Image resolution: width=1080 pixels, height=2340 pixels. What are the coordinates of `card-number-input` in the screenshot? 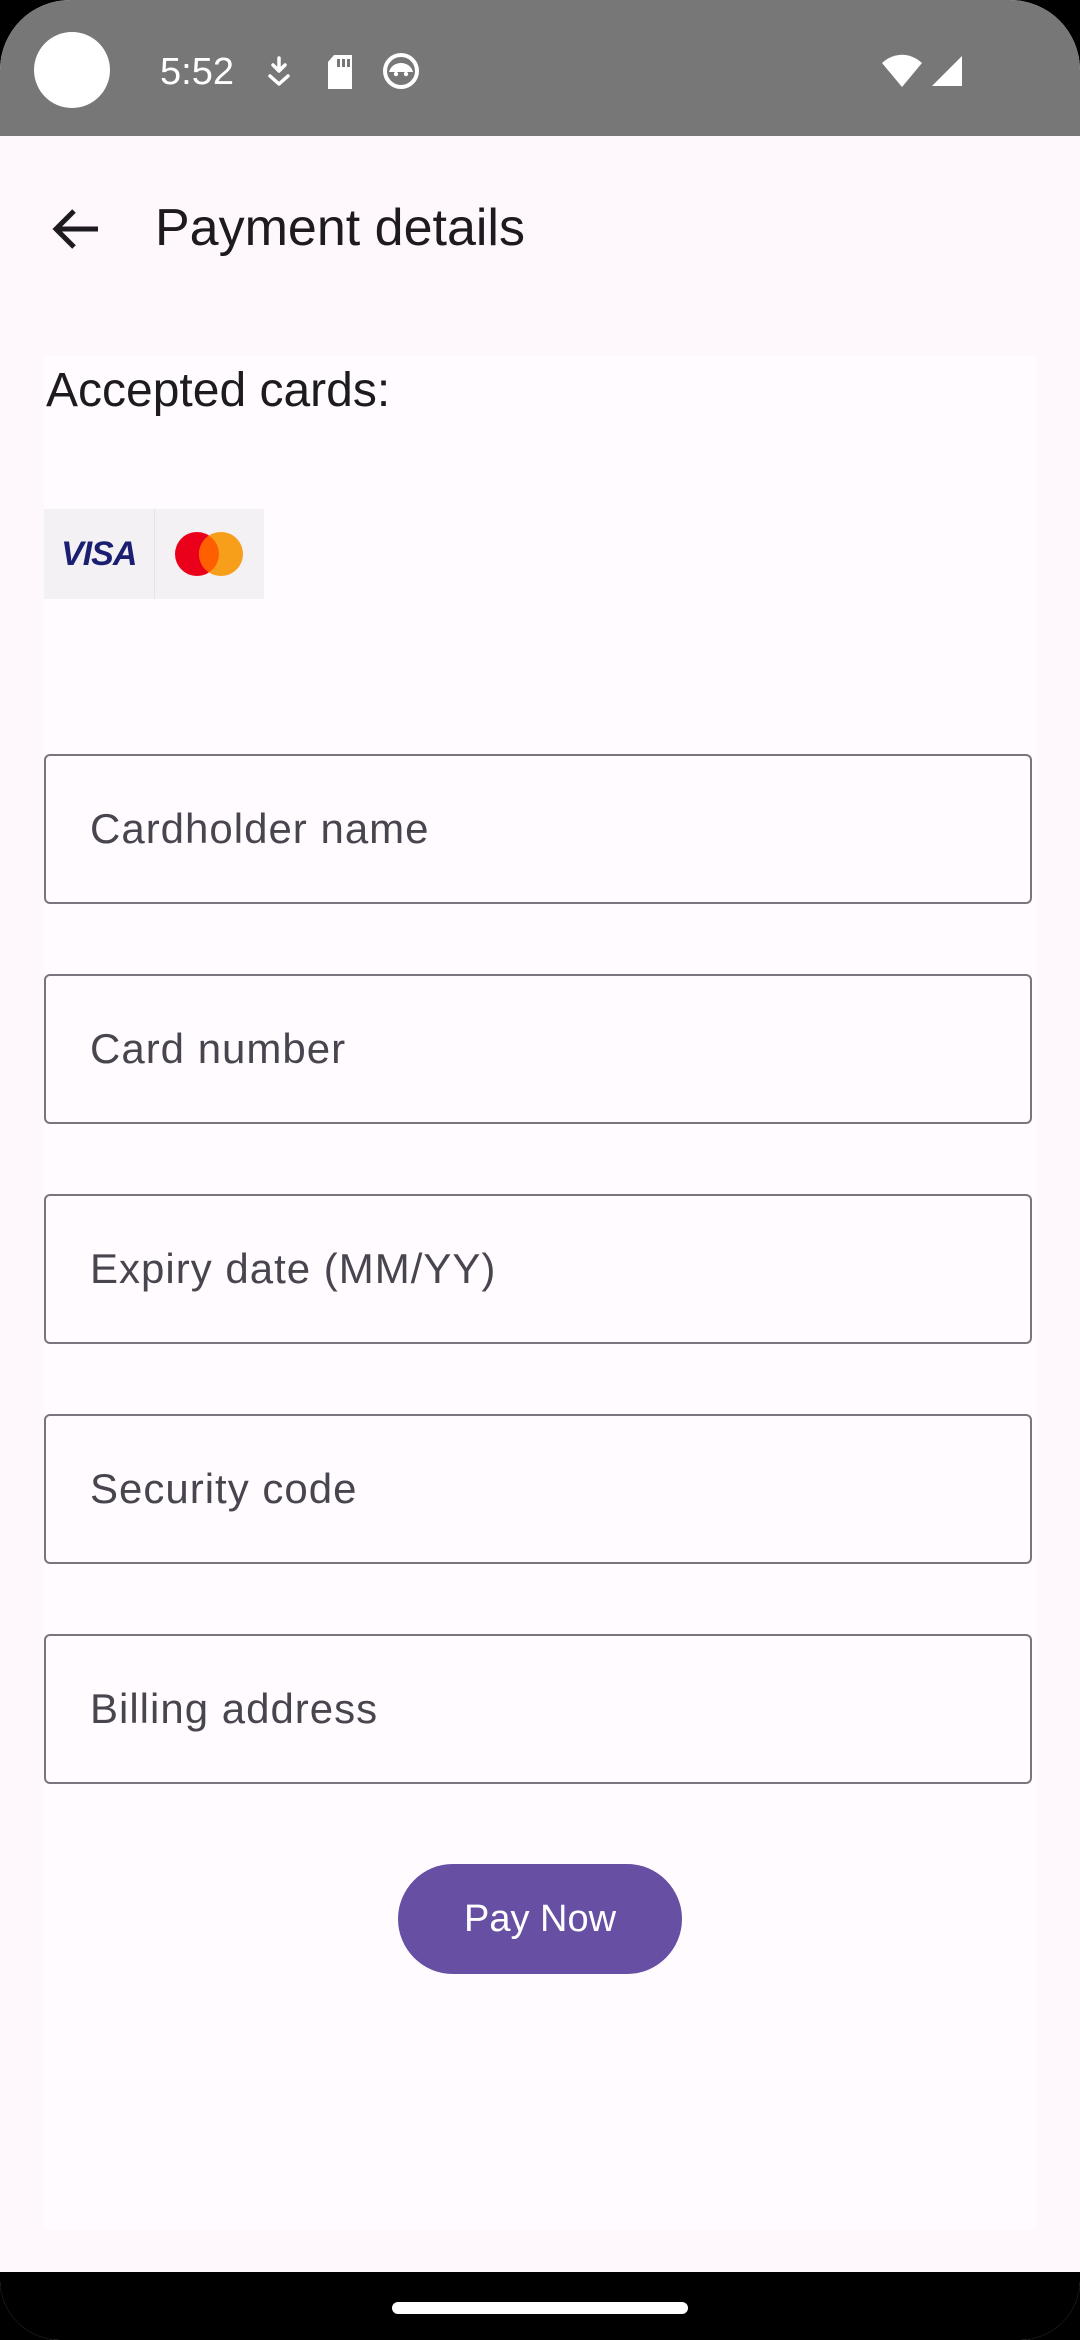 It's located at (538, 1049).